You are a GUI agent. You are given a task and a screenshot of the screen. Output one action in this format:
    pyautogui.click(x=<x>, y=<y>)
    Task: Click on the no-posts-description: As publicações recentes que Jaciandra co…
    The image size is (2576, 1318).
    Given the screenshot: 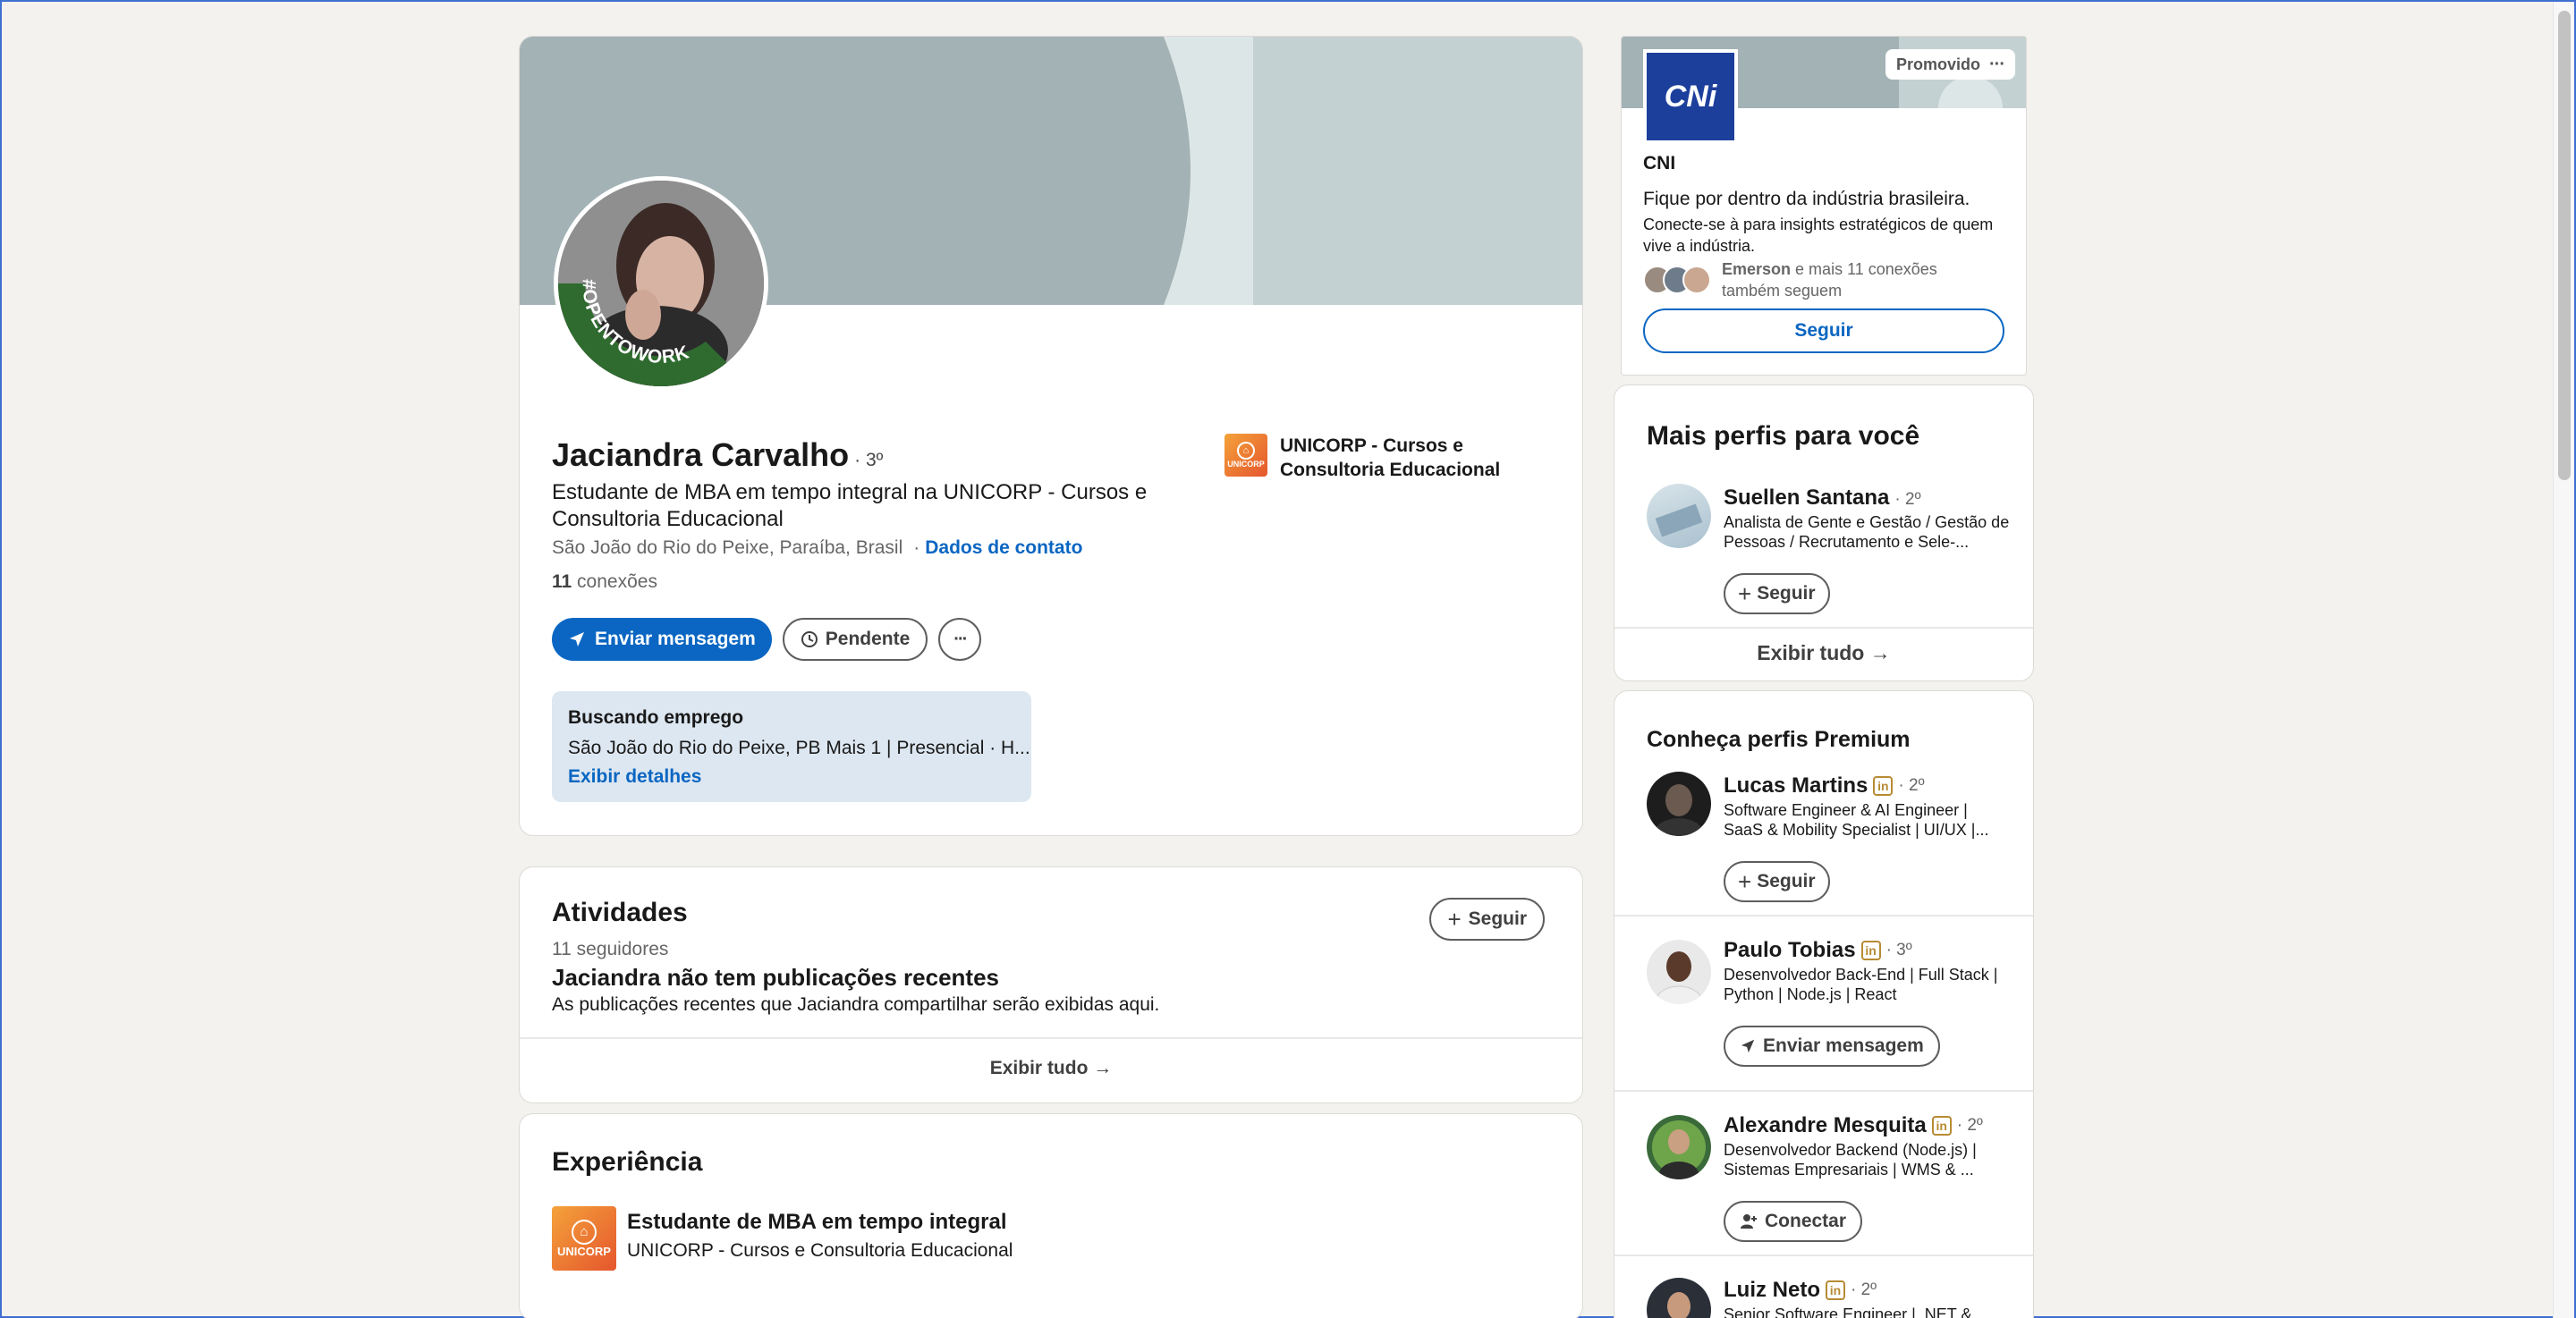 What is the action you would take?
    pyautogui.click(x=856, y=1005)
    